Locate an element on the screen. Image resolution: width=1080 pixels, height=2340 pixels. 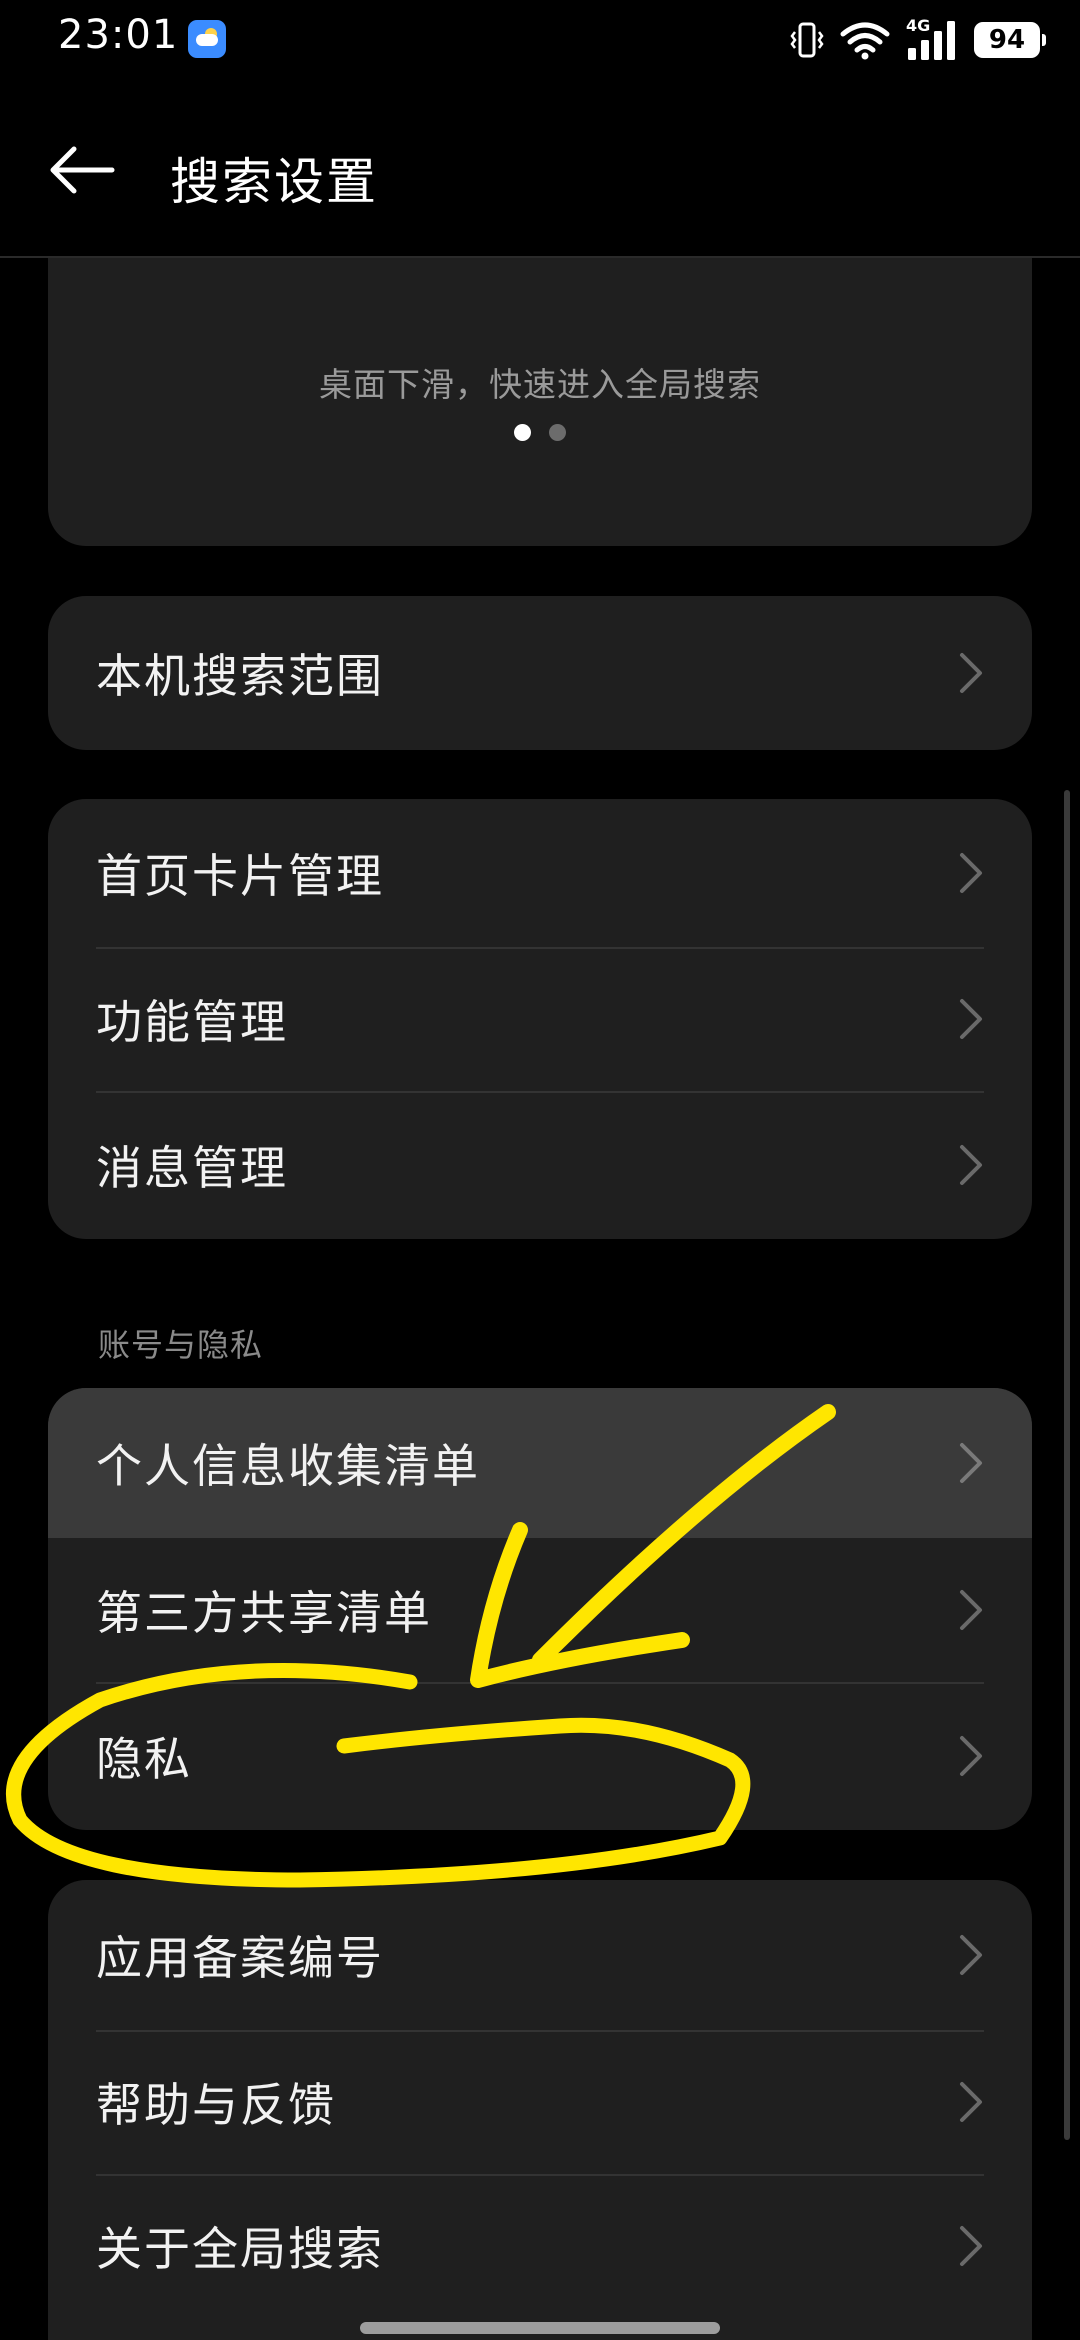
list-item-about-global-search: 关于全局搜索 is located at coordinates (540, 2246).